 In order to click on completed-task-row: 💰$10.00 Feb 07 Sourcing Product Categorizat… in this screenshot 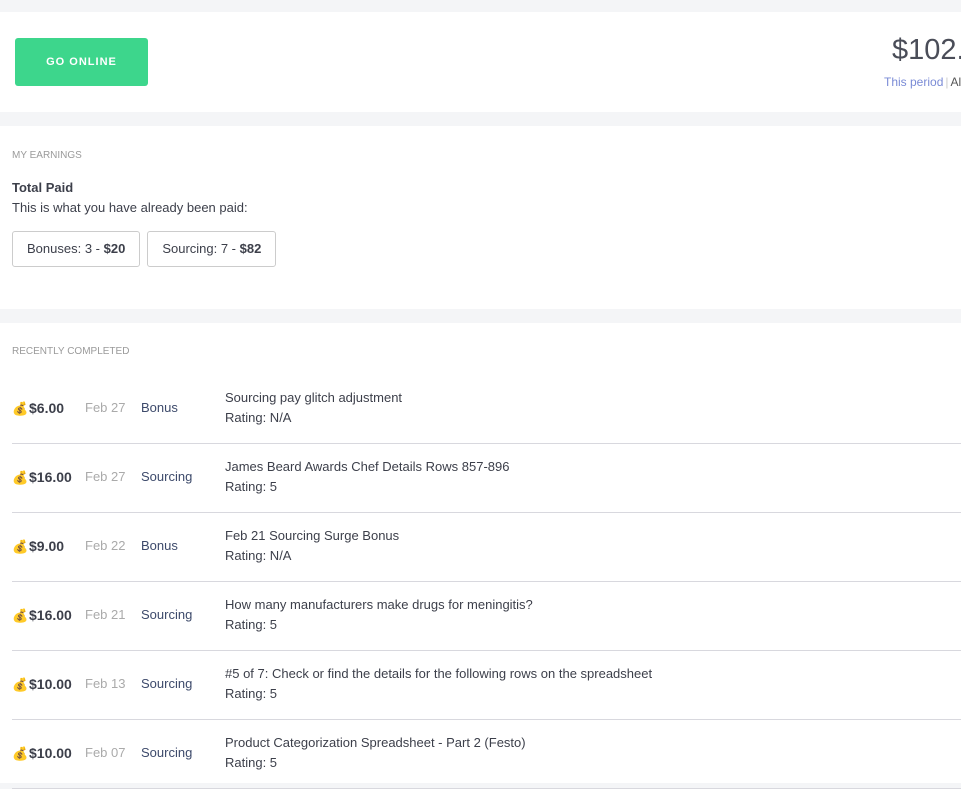, I will do `click(486, 754)`.